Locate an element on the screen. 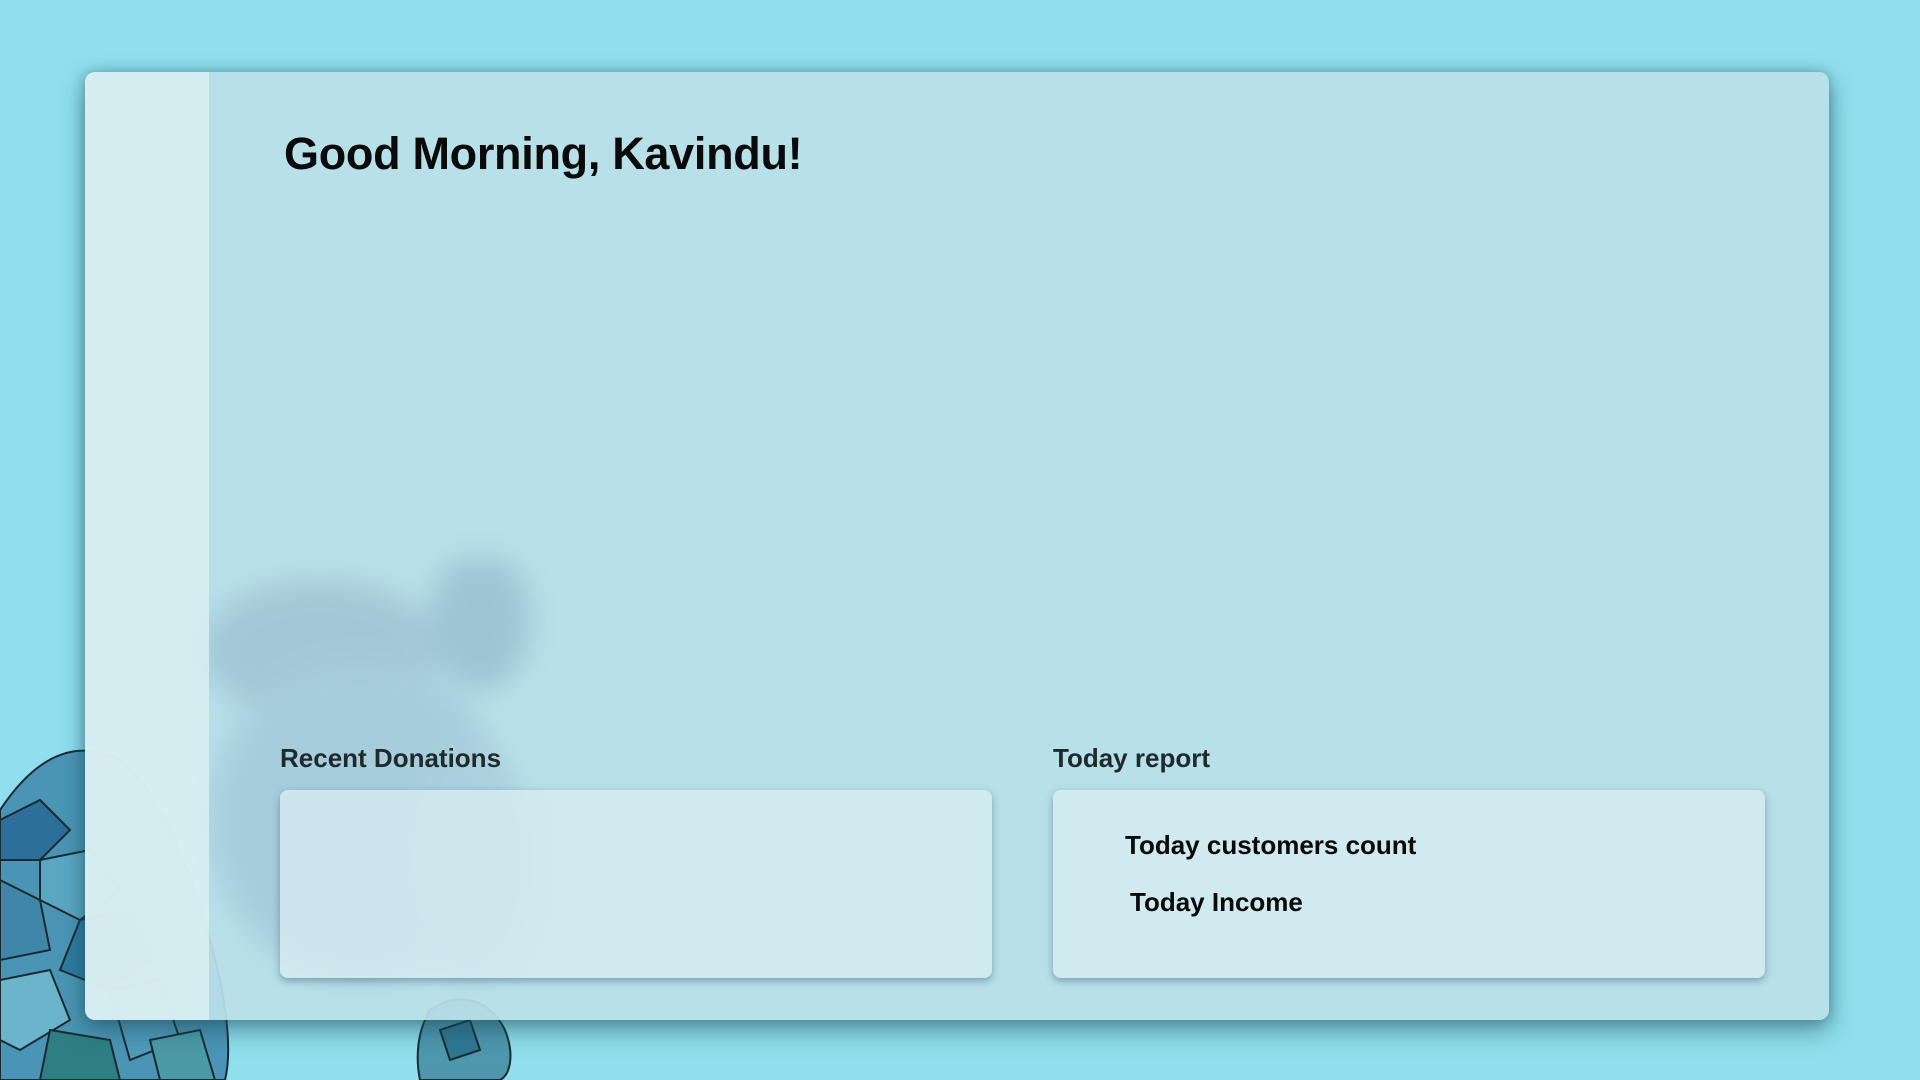 The width and height of the screenshot is (1920, 1080). recent-donations-card is located at coordinates (636, 884).